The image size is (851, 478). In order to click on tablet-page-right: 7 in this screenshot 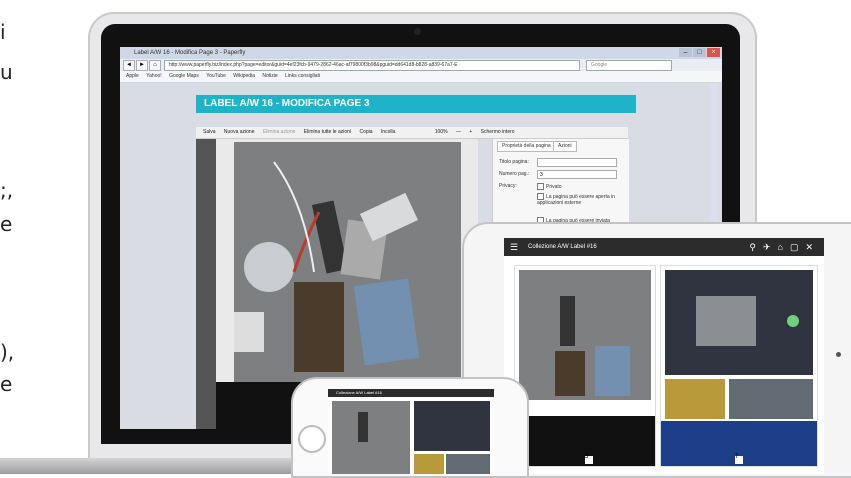, I will do `click(739, 366)`.